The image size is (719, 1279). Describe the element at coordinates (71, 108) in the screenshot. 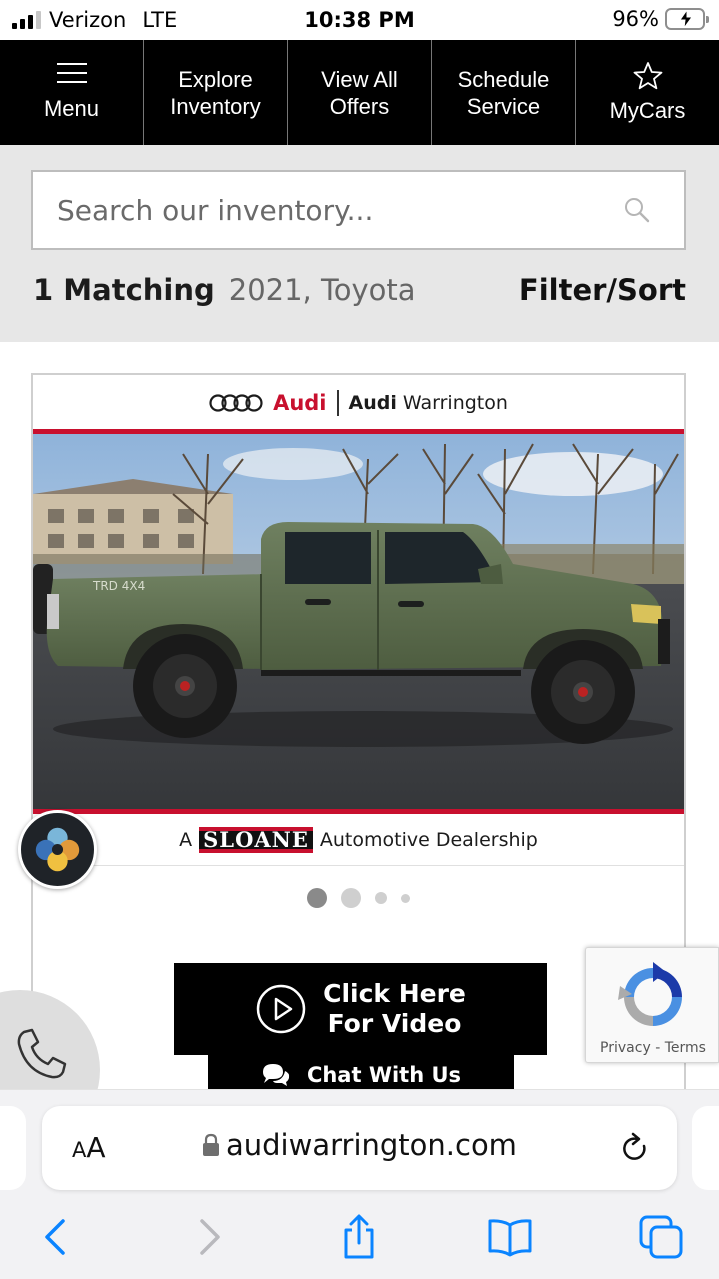

I see `nav-menu-label: Menu` at that location.